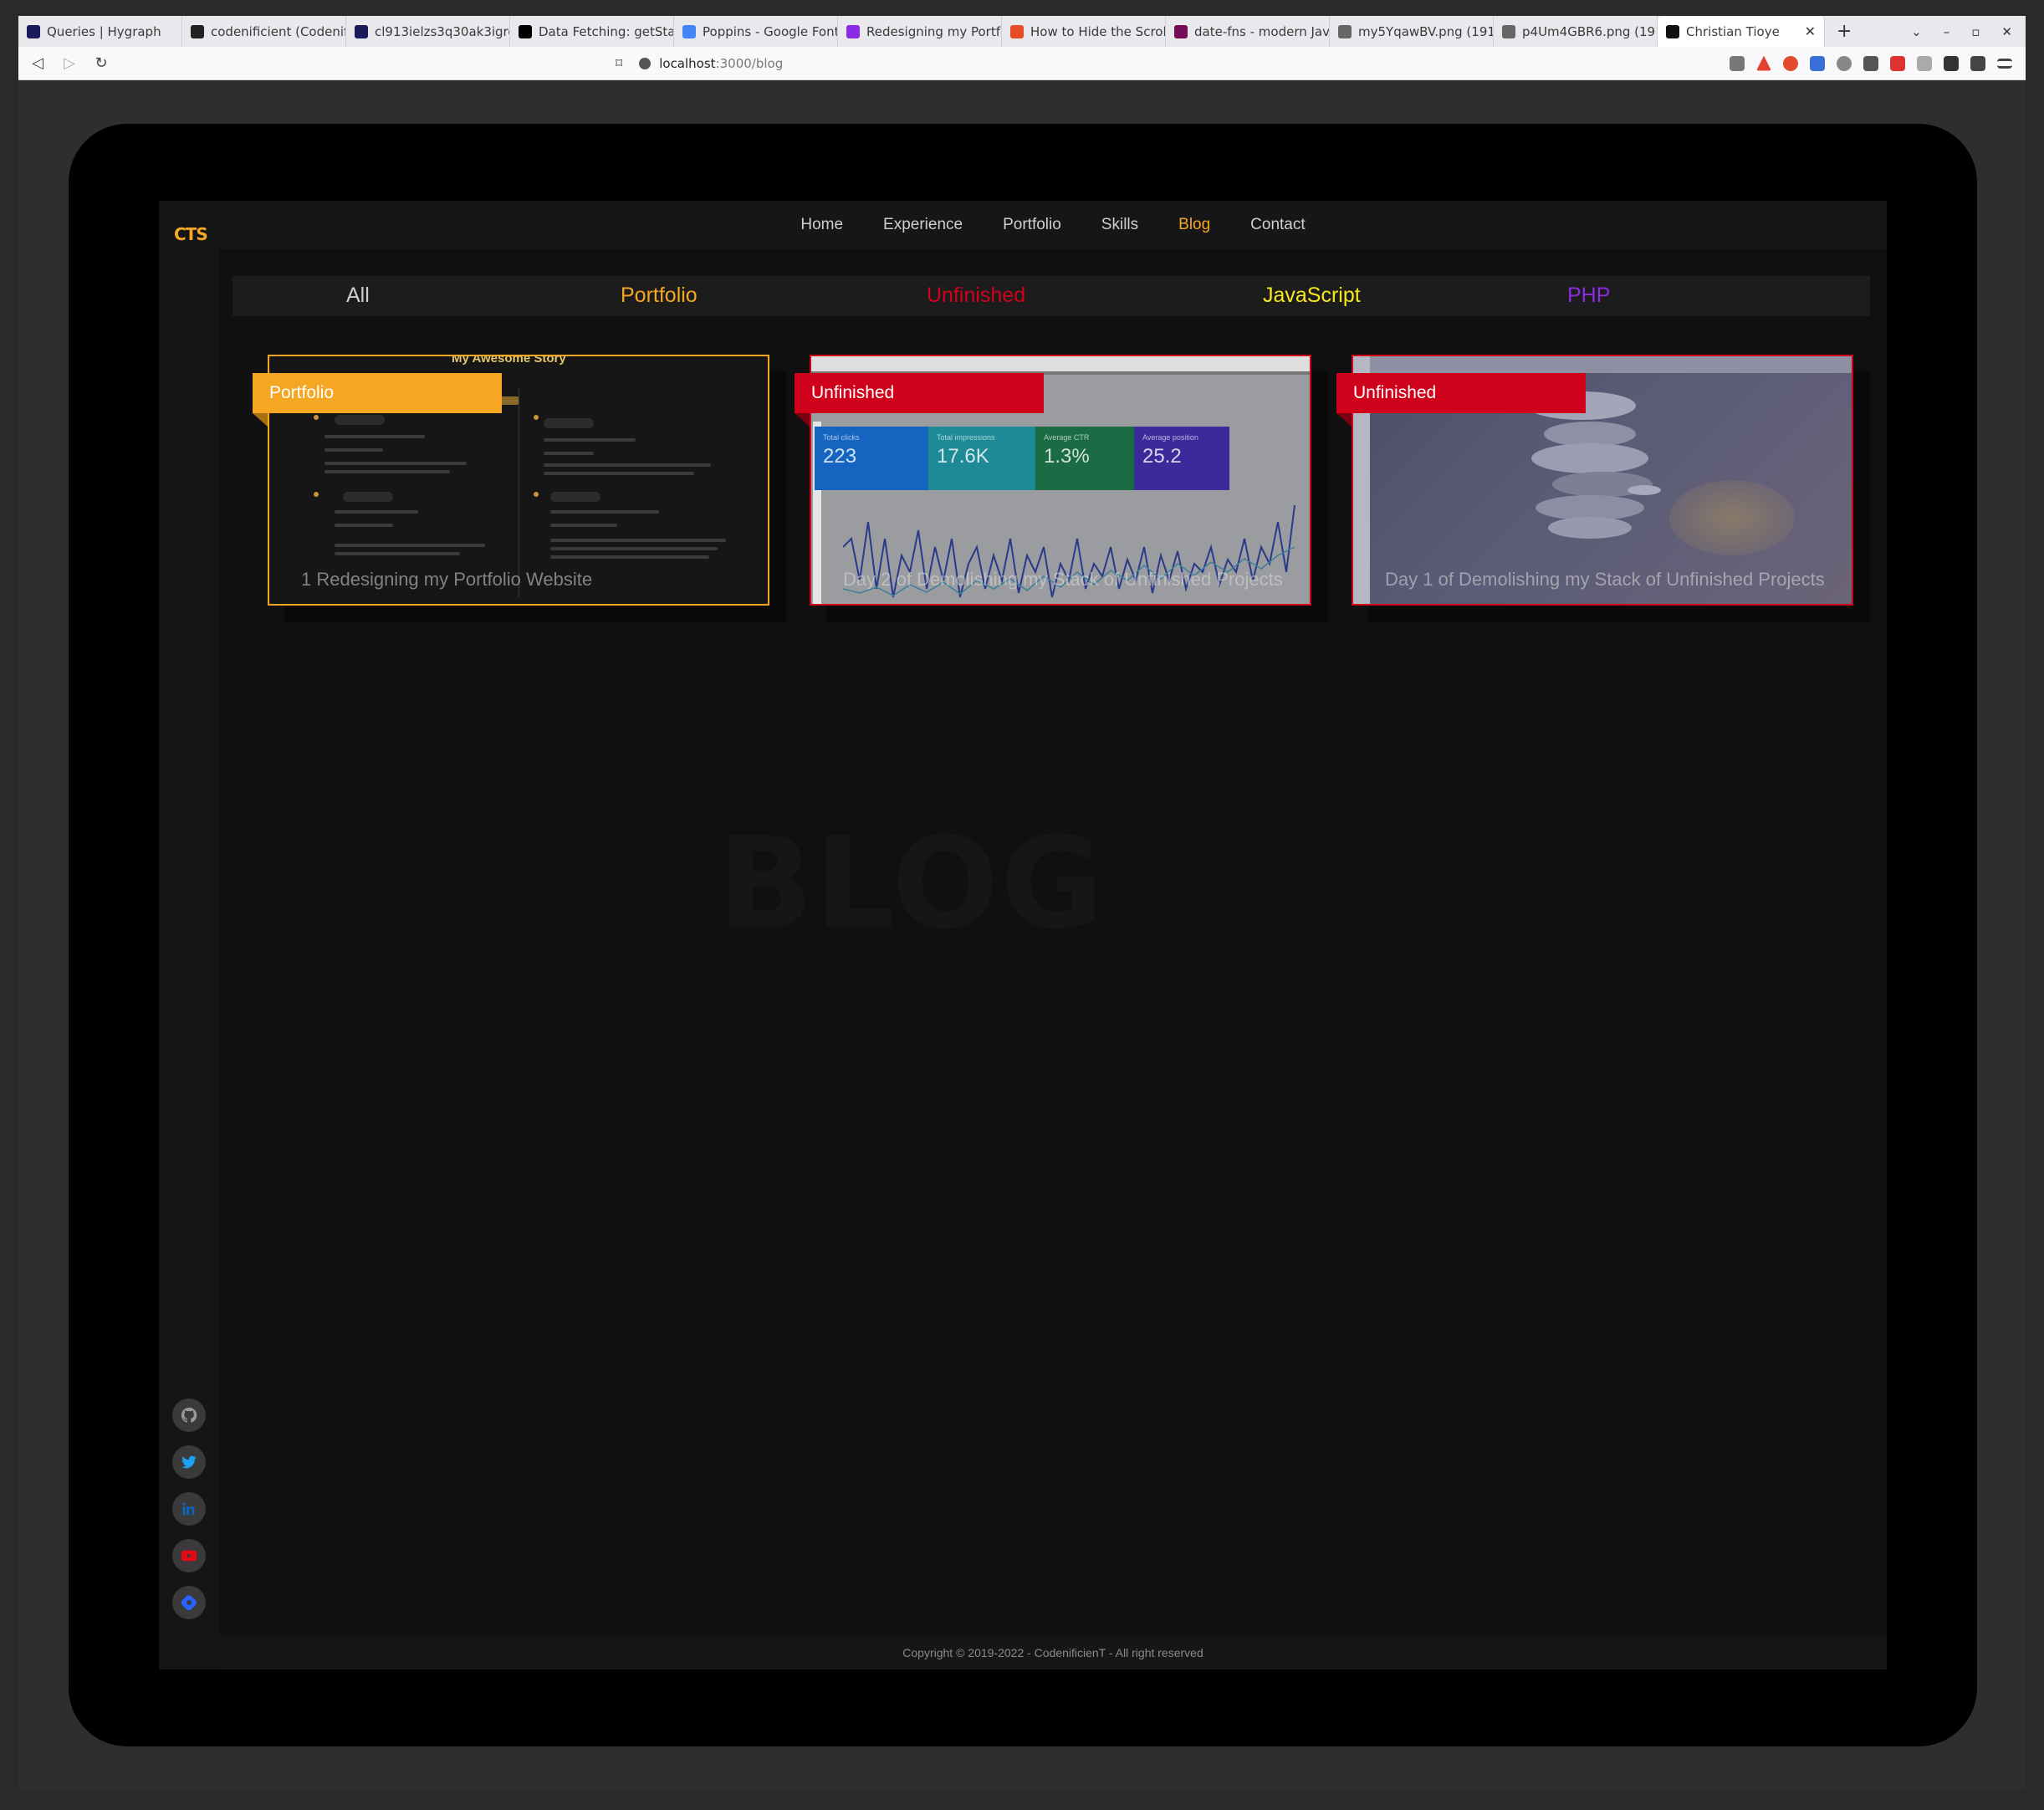  I want to click on tab-title: date-fns - modern Javas, so click(1262, 31).